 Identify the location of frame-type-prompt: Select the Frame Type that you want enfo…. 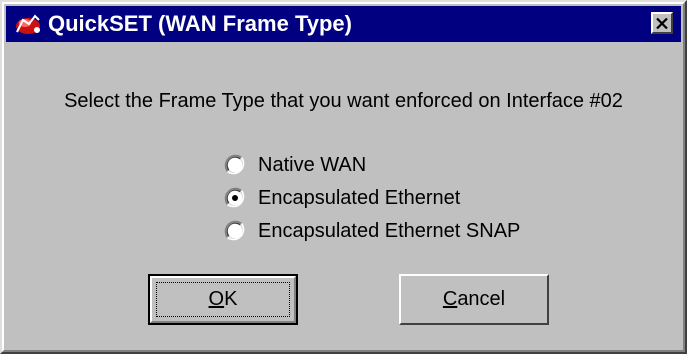
(343, 101).